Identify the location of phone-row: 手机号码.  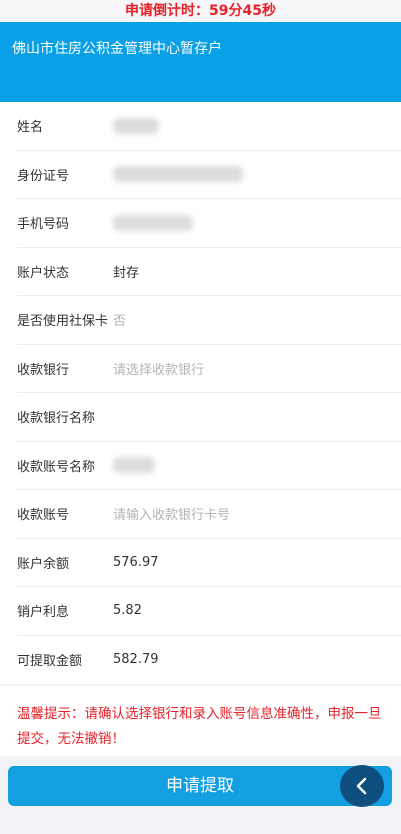
(209, 223).